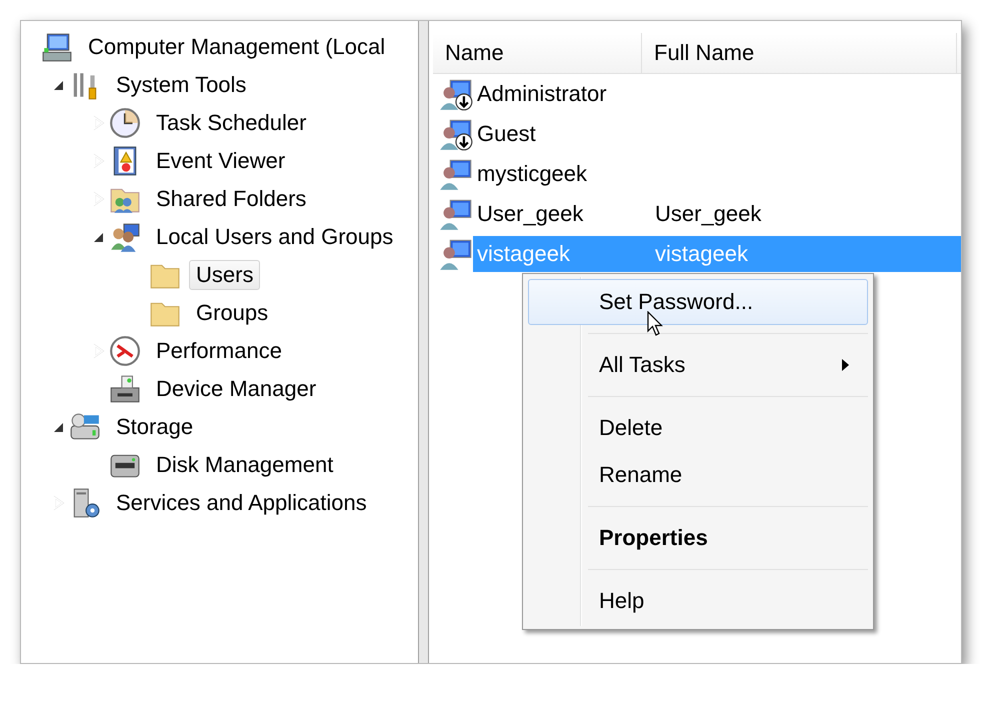  Describe the element at coordinates (219, 351) in the screenshot. I see `tree-item: Performance` at that location.